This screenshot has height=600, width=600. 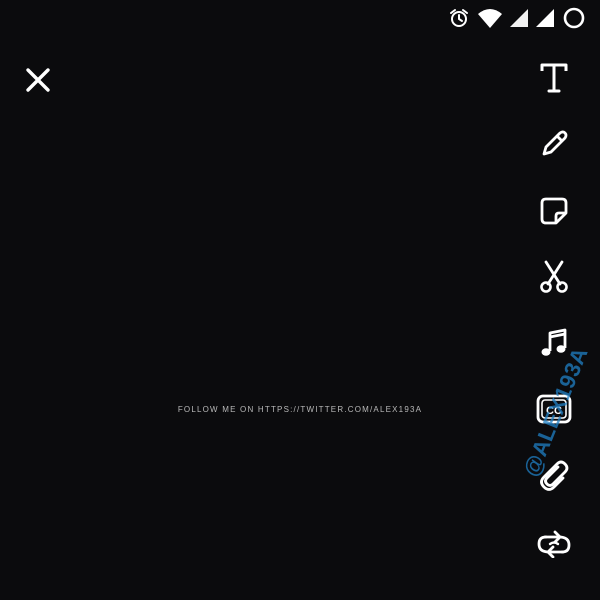 I want to click on signal-icon-secondary, so click(x=545, y=18).